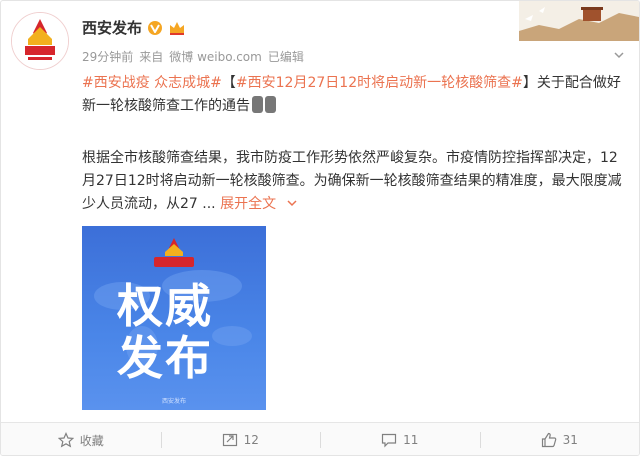 Image resolution: width=640 pixels, height=456 pixels. What do you see at coordinates (215, 56) in the screenshot?
I see `post-source: 微博 weibo.com` at bounding box center [215, 56].